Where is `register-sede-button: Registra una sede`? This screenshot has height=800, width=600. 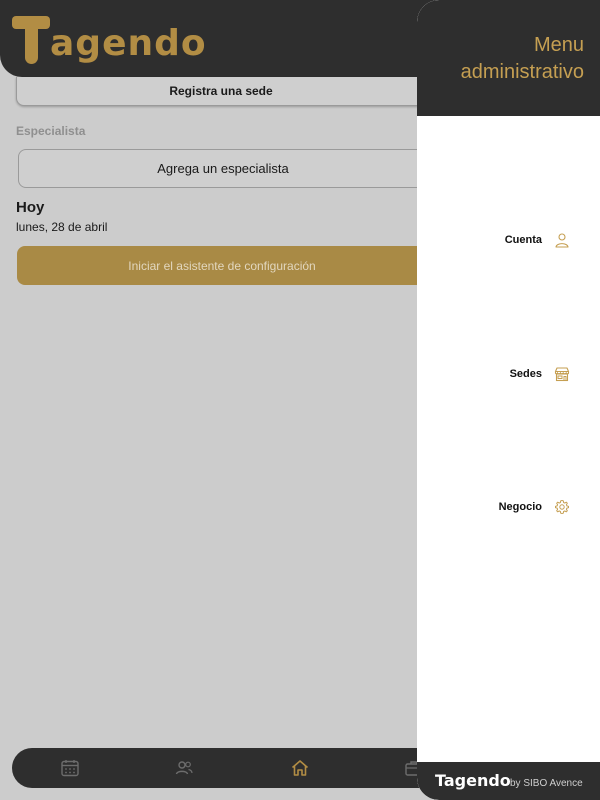 register-sede-button: Registra una sede is located at coordinates (221, 91).